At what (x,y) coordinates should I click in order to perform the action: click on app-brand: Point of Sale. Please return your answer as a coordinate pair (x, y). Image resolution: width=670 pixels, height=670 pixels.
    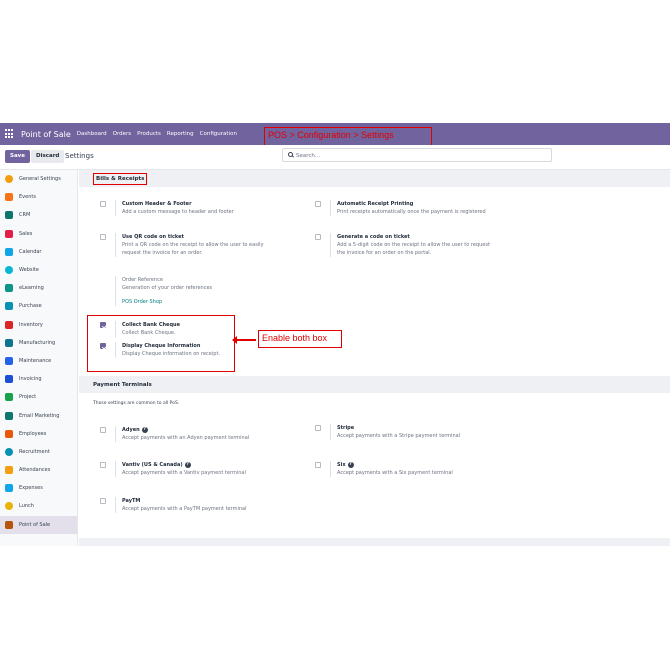
    Looking at the image, I should click on (46, 134).